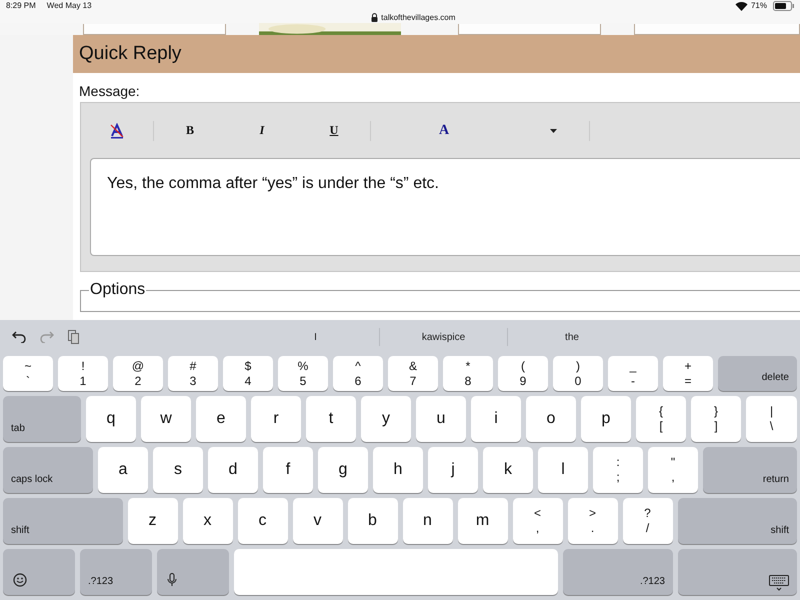 The image size is (800, 600). What do you see at coordinates (647, 521) in the screenshot?
I see `symbol-key: ? /` at bounding box center [647, 521].